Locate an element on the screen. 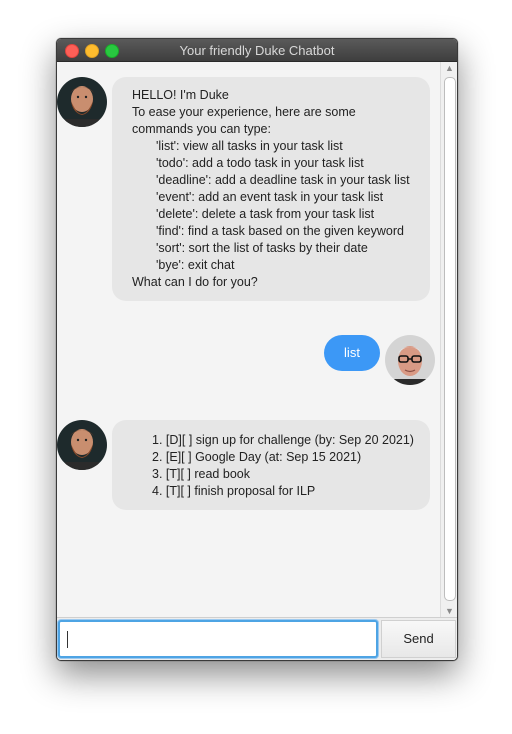 The height and width of the screenshot is (734, 512). window-title: Your friendly Duke Chatbot is located at coordinates (257, 50).